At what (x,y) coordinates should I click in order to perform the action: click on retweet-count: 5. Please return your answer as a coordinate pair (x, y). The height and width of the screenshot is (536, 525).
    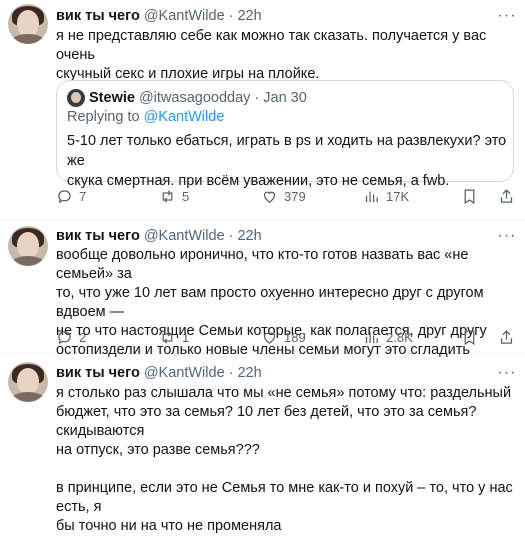
    Looking at the image, I should click on (186, 196).